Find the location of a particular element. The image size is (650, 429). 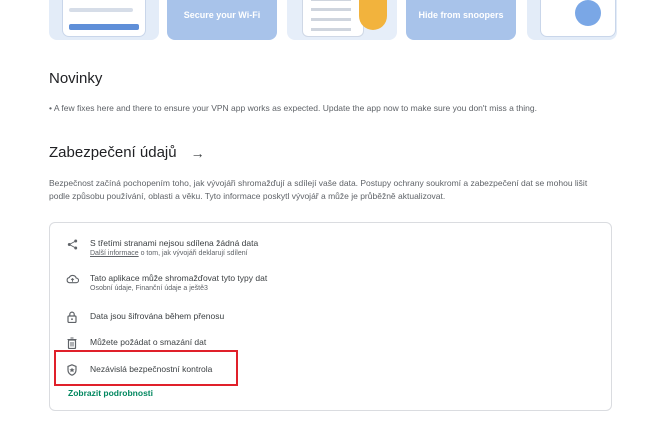

share-icon is located at coordinates (72, 244).